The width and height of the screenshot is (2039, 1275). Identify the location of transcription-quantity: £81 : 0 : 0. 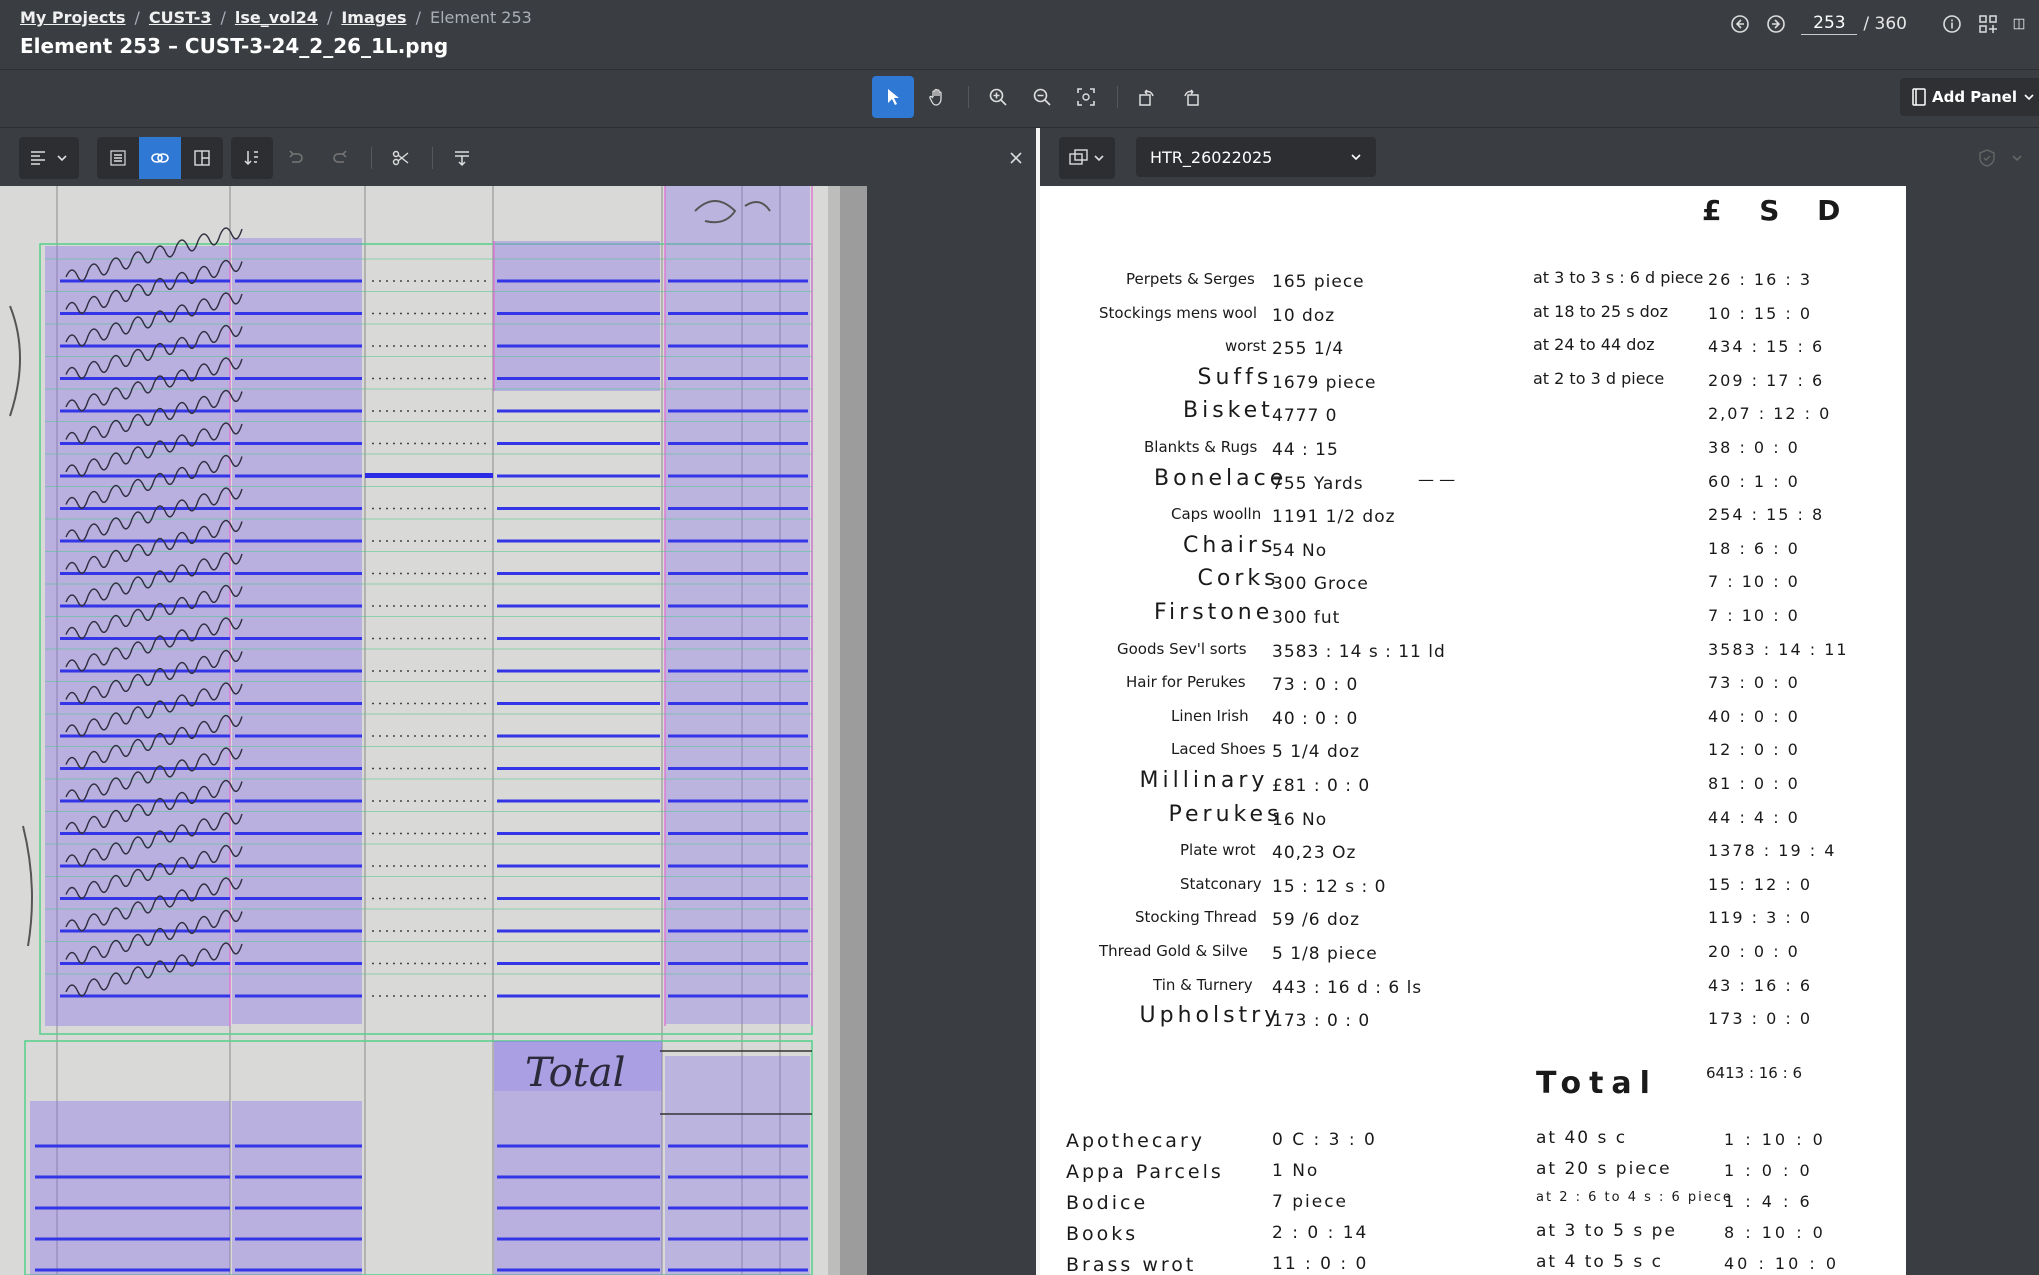
(1321, 786).